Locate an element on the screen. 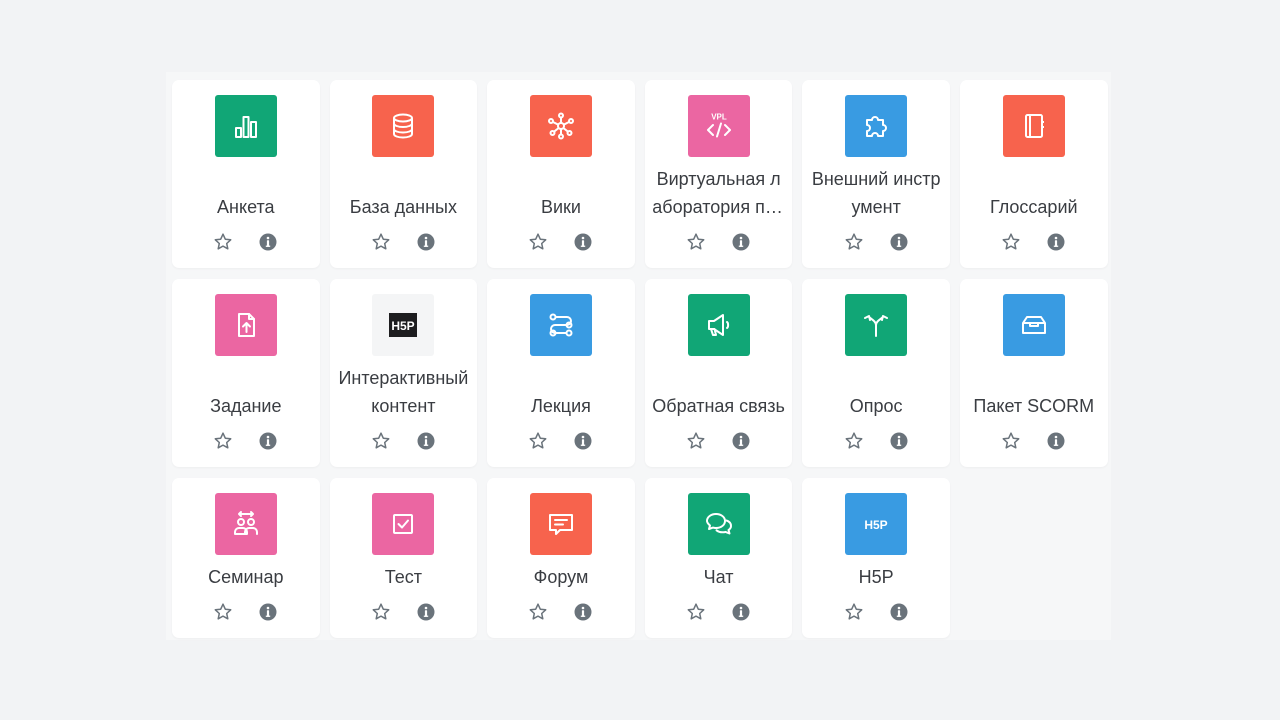 The height and width of the screenshot is (720, 1280). activity-card: Обратная связь is located at coordinates (718, 373).